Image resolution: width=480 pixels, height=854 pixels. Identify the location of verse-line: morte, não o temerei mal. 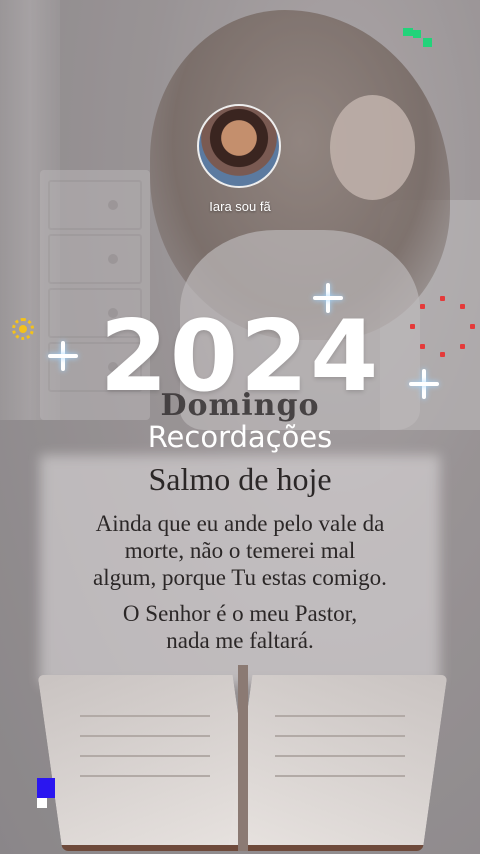
(240, 550).